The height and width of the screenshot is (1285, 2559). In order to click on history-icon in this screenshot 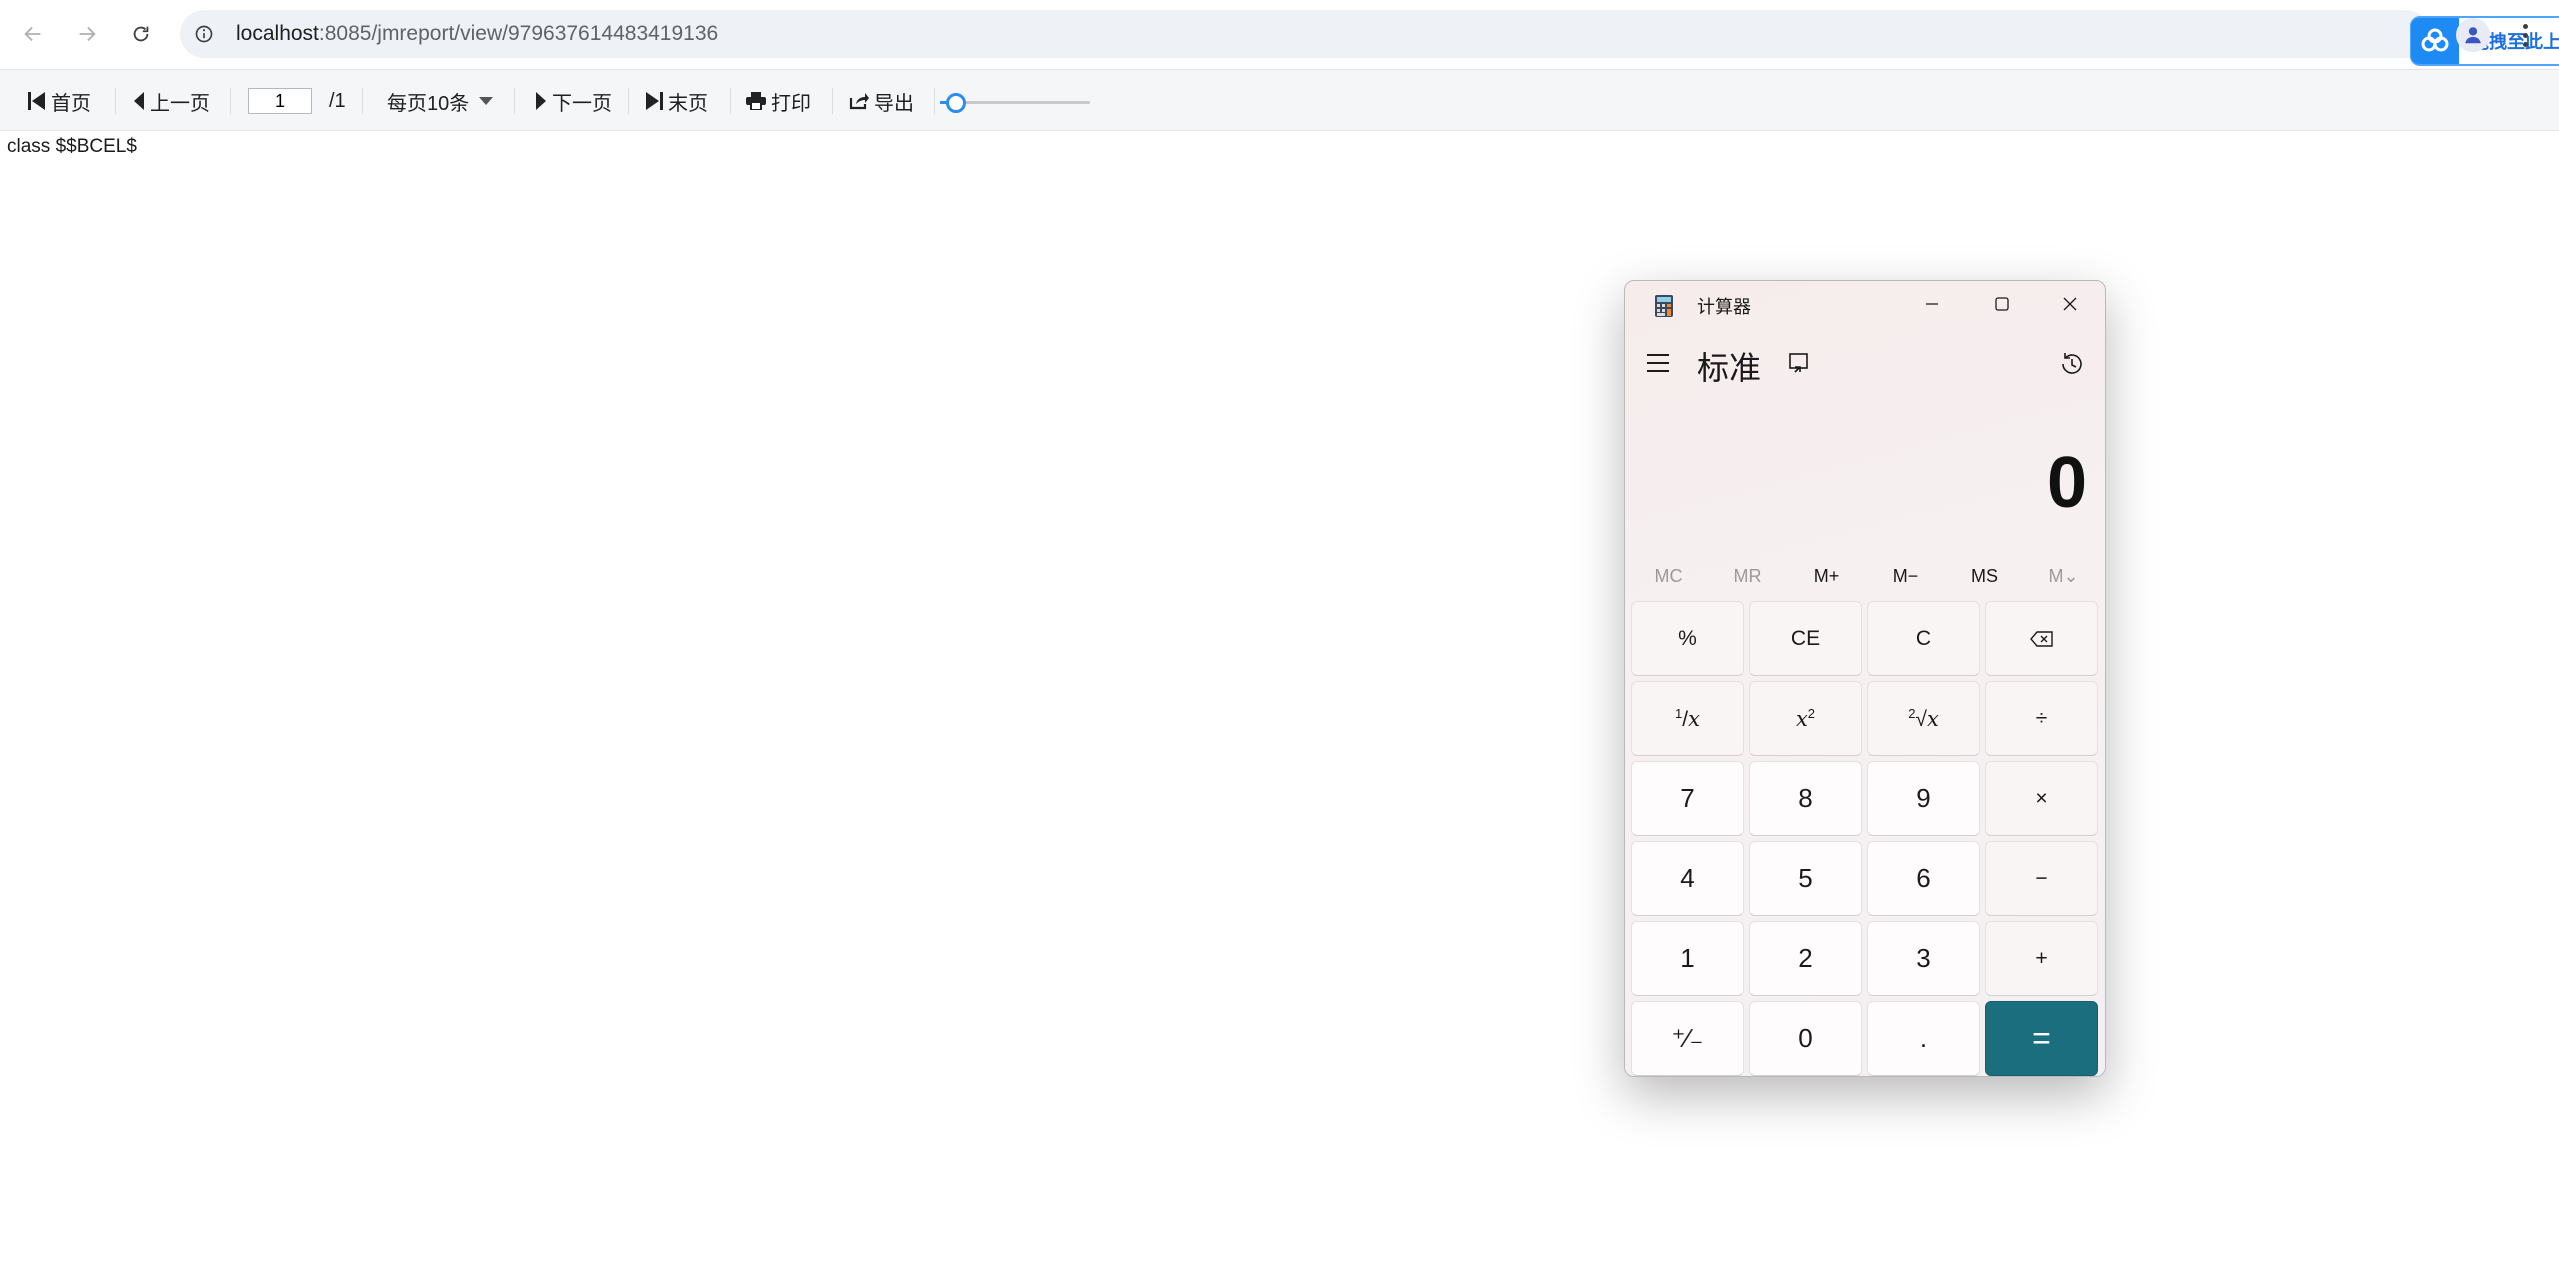, I will do `click(2072, 364)`.